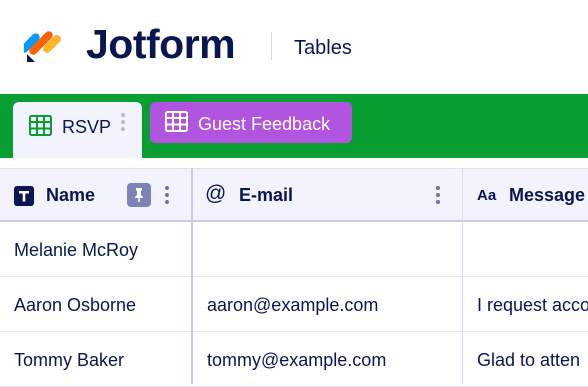 This screenshot has height=387, width=588. What do you see at coordinates (328, 195) in the screenshot?
I see `column-header-email: @ E-mail` at bounding box center [328, 195].